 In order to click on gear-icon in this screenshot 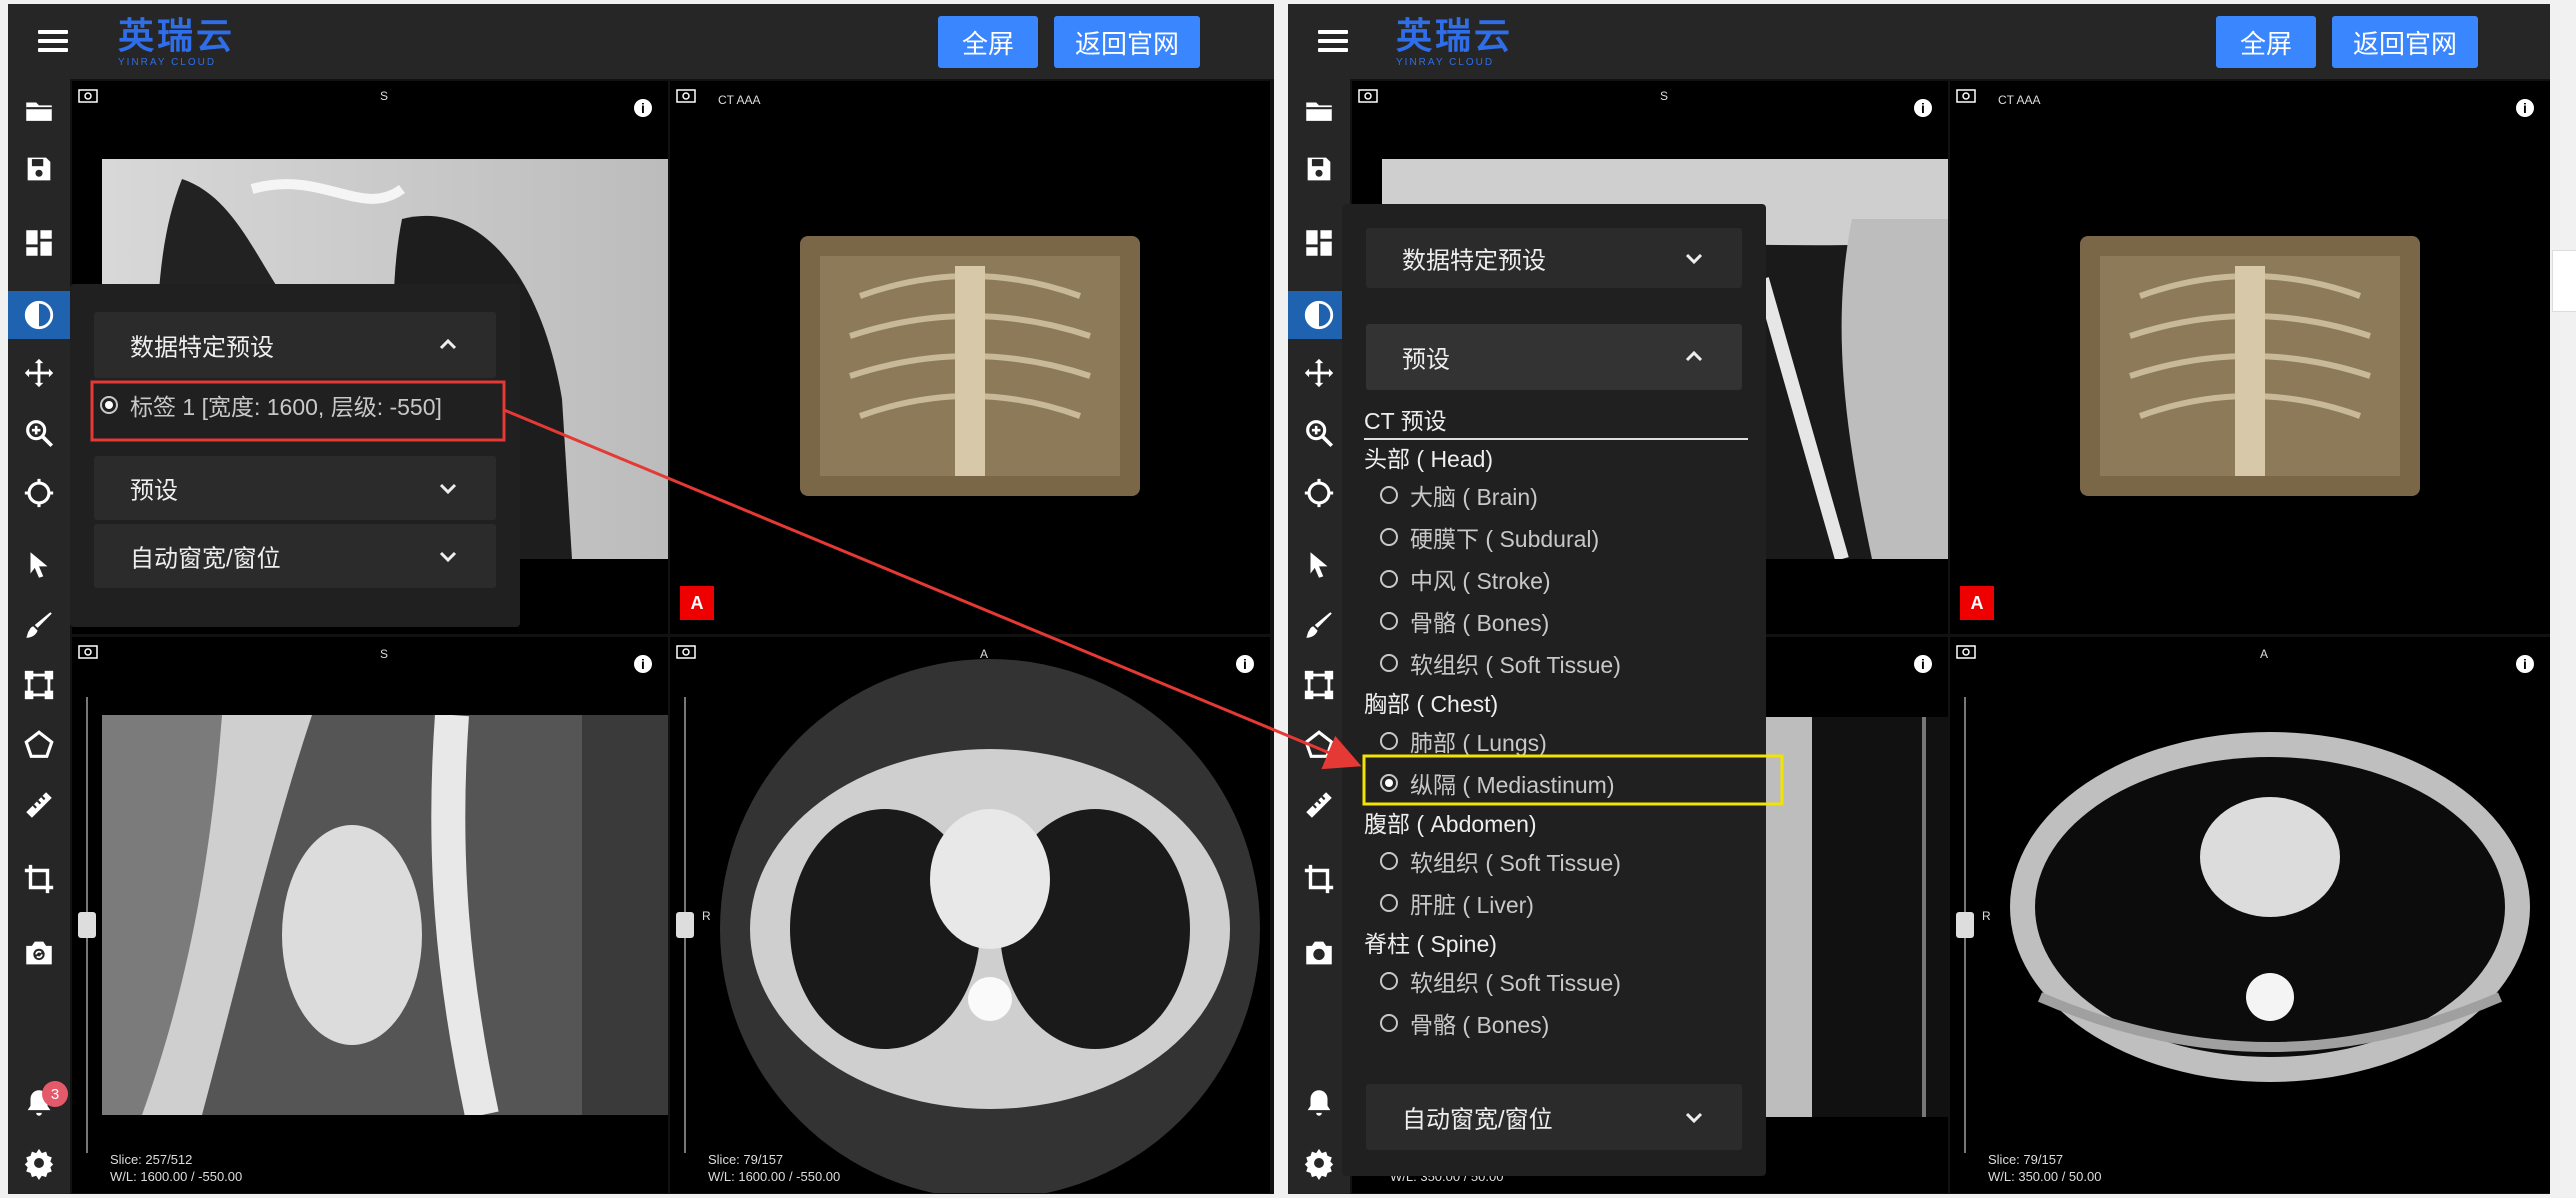, I will do `click(1319, 1164)`.